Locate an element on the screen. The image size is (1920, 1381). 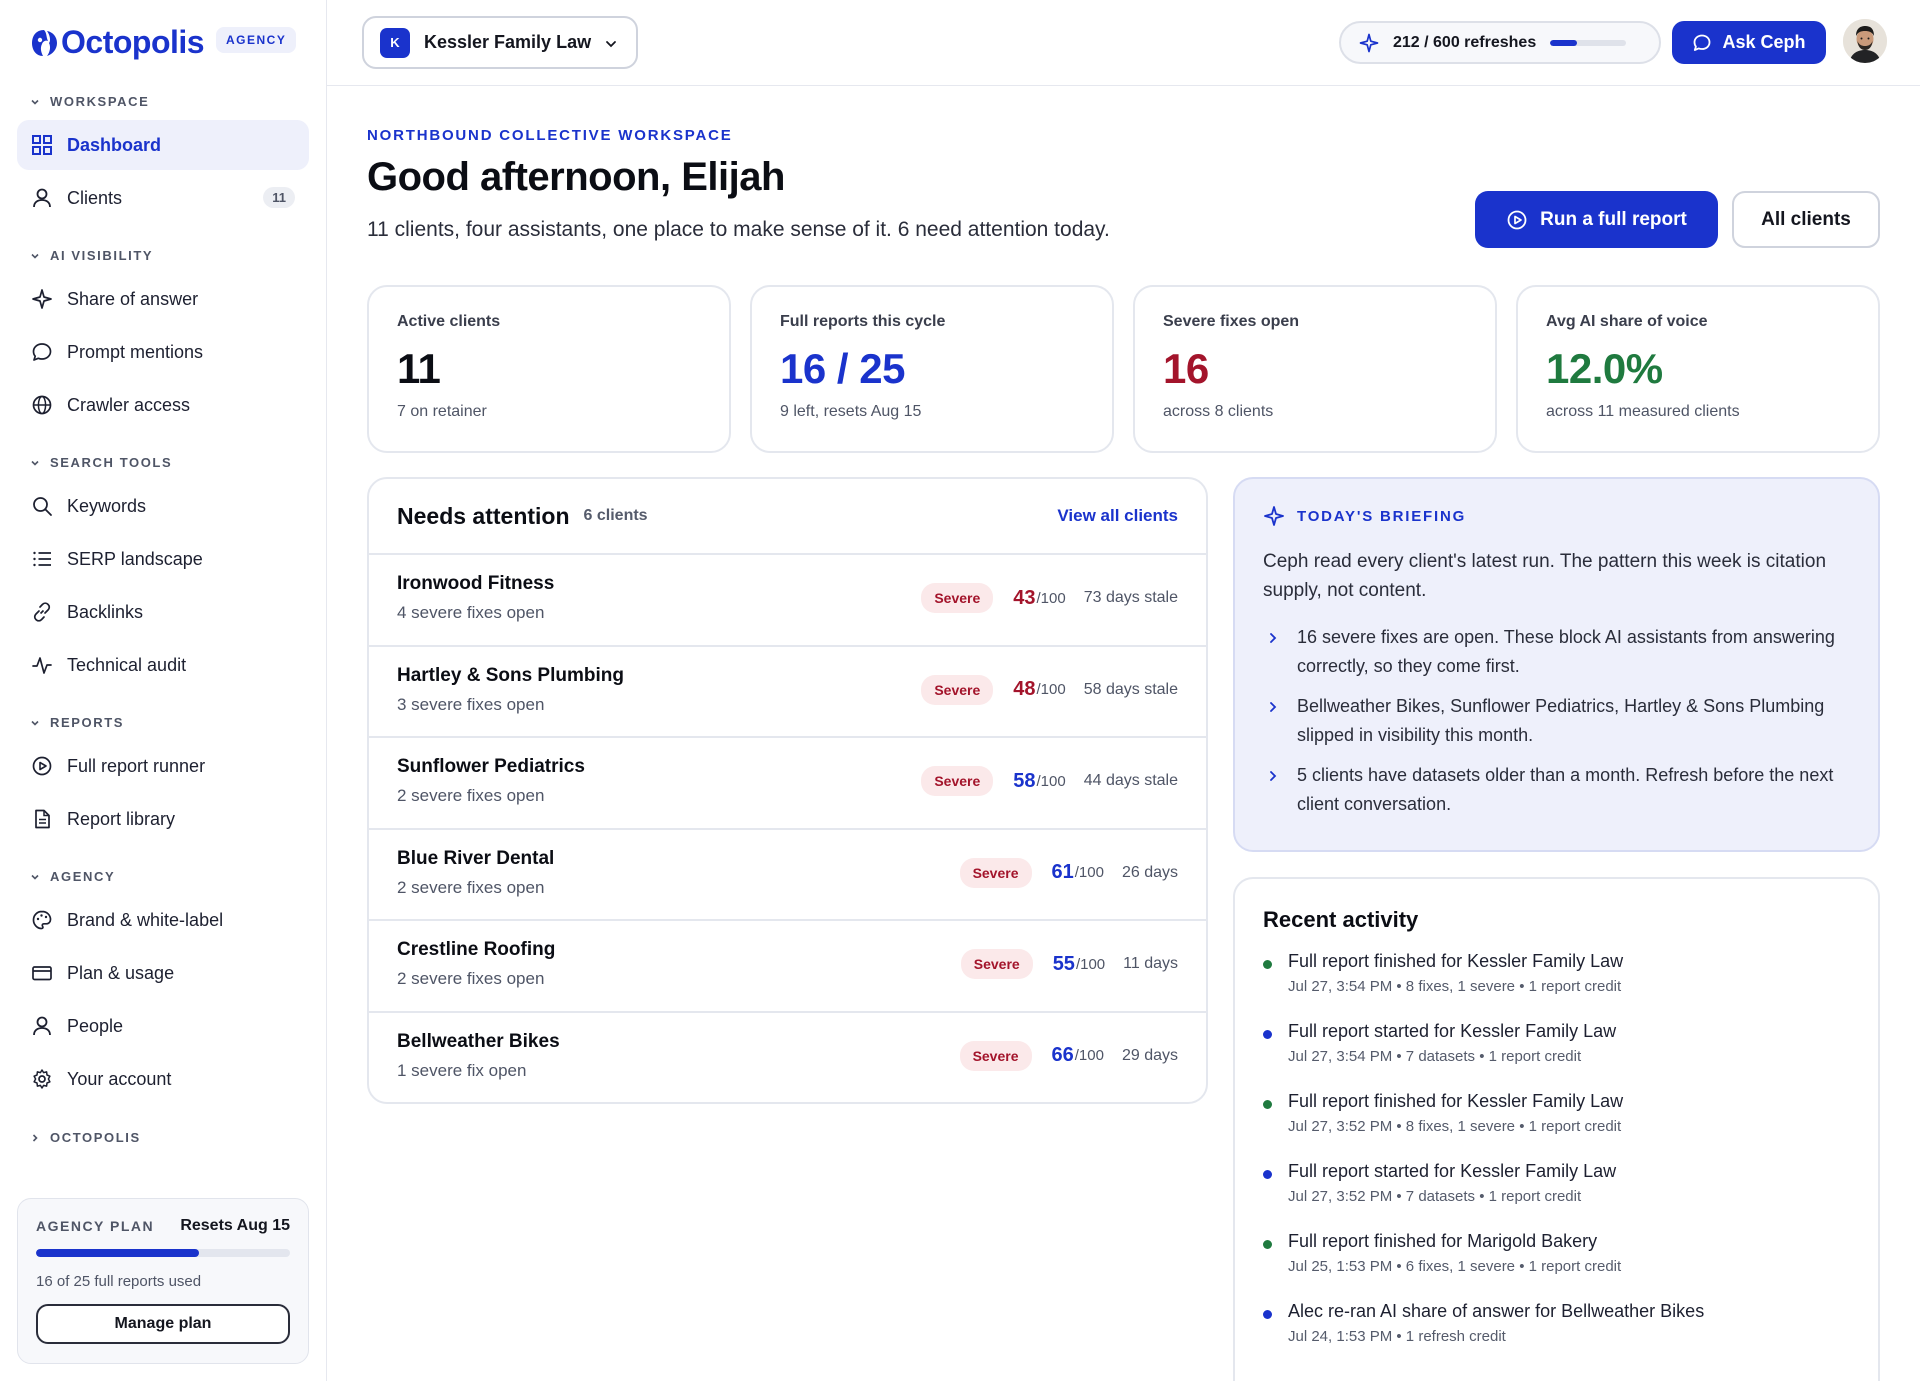
user-portrait-icon is located at coordinates (1865, 41).